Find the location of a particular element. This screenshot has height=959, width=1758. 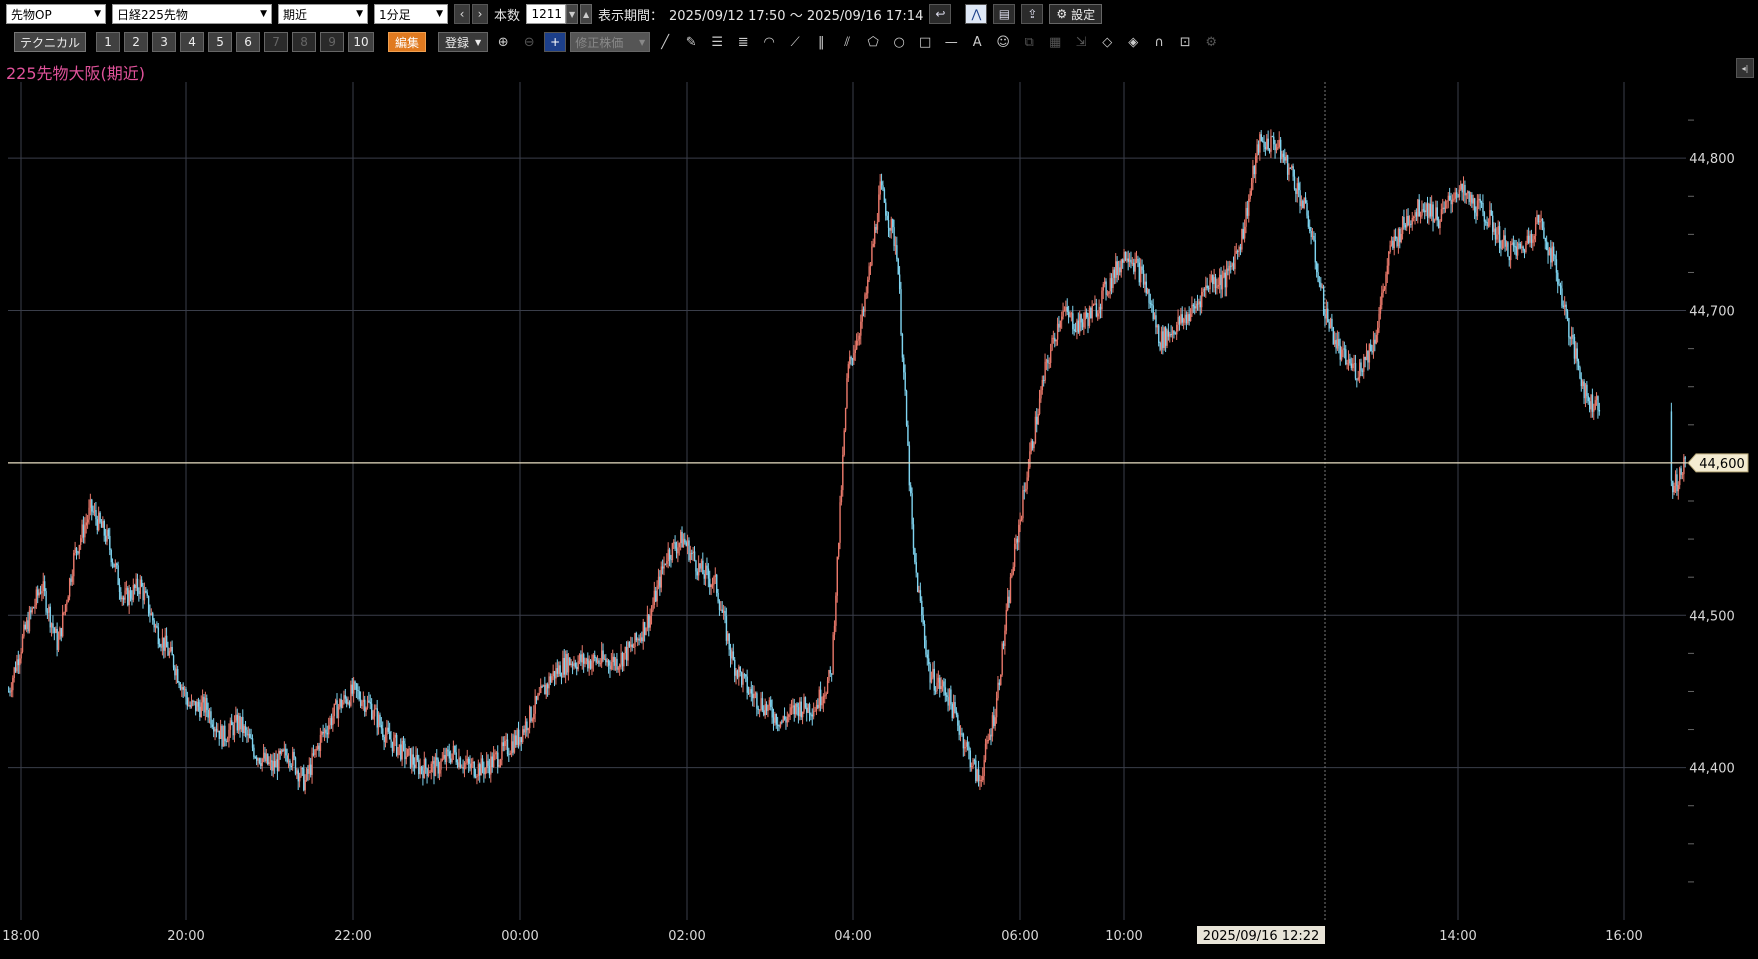

cursor-time-label: 2025/09/16 12:22 is located at coordinates (1261, 936).